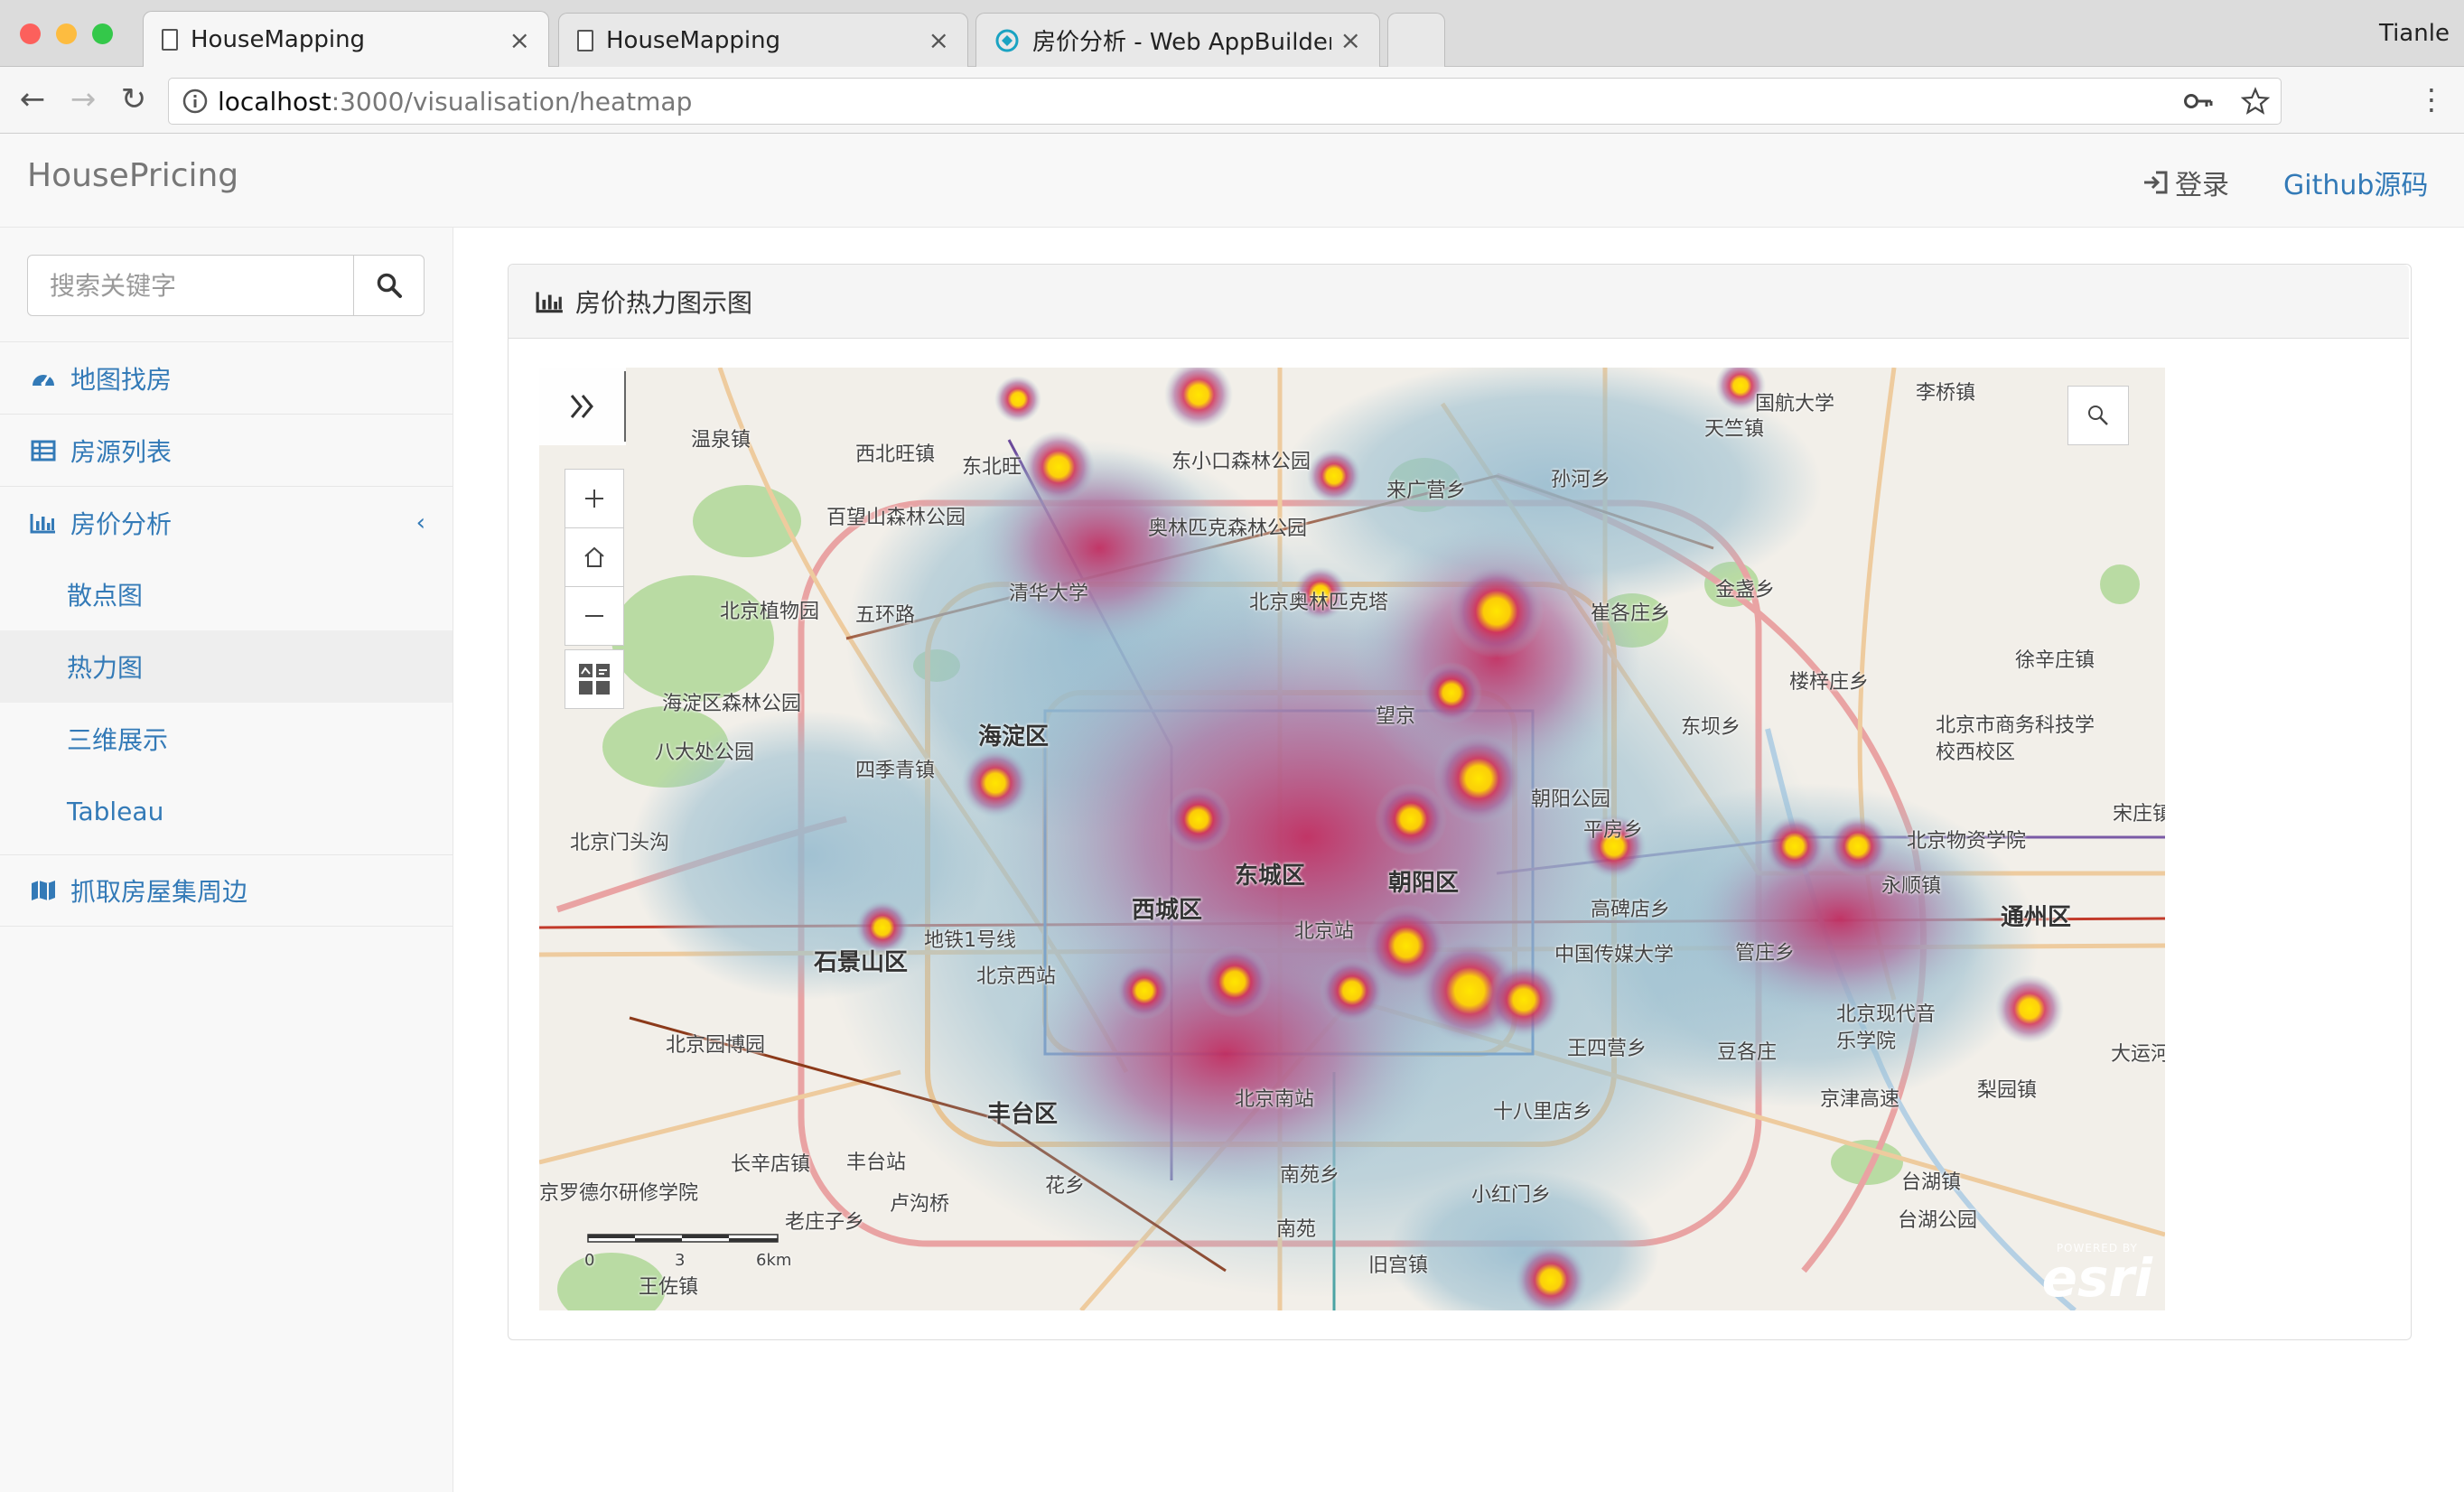 Image resolution: width=2464 pixels, height=1492 pixels. Describe the element at coordinates (2098, 415) in the screenshot. I see `map-search-button` at that location.